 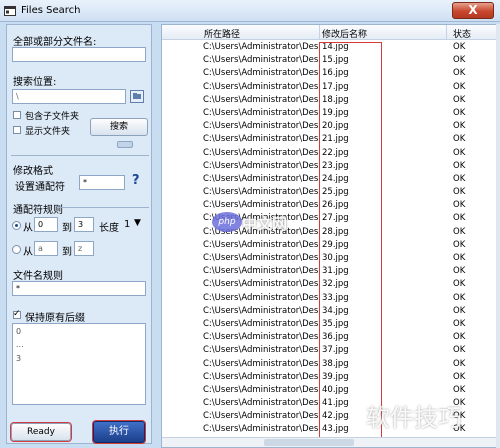 I want to click on scroll-thumb, so click(x=309, y=442).